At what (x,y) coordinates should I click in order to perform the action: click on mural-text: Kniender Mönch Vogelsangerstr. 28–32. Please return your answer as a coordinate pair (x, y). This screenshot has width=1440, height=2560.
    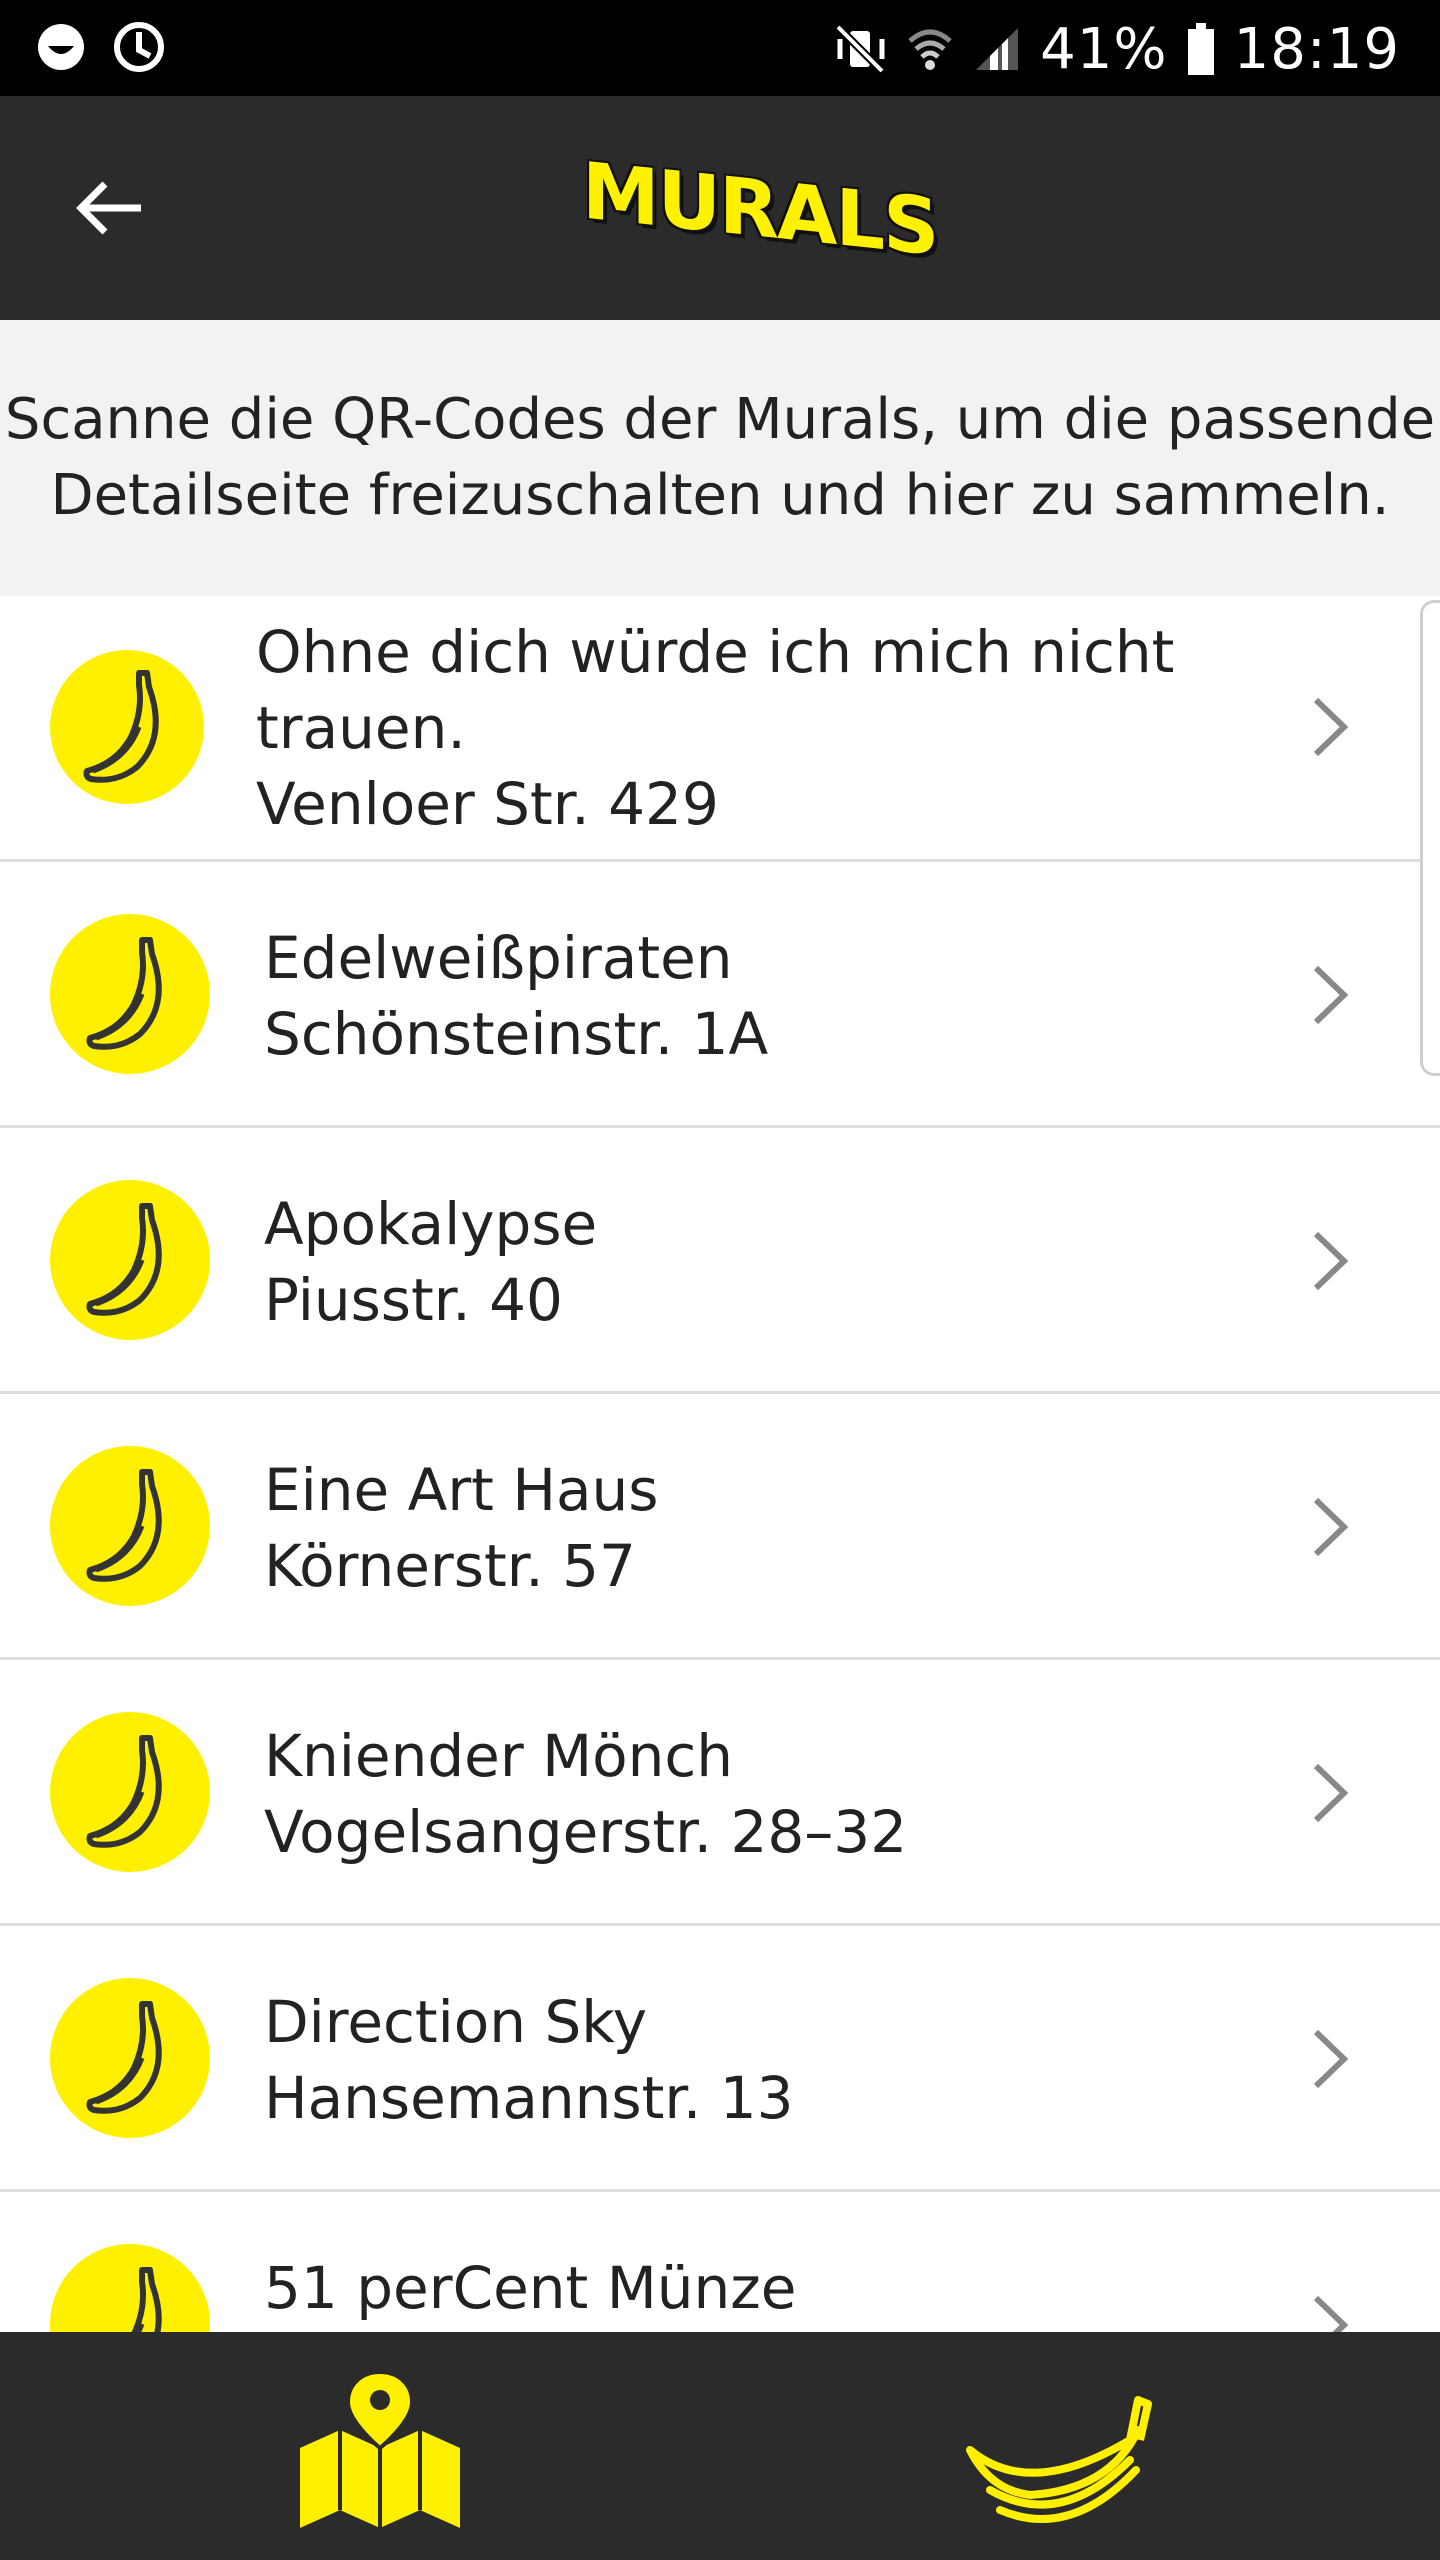
    Looking at the image, I should click on (764, 1794).